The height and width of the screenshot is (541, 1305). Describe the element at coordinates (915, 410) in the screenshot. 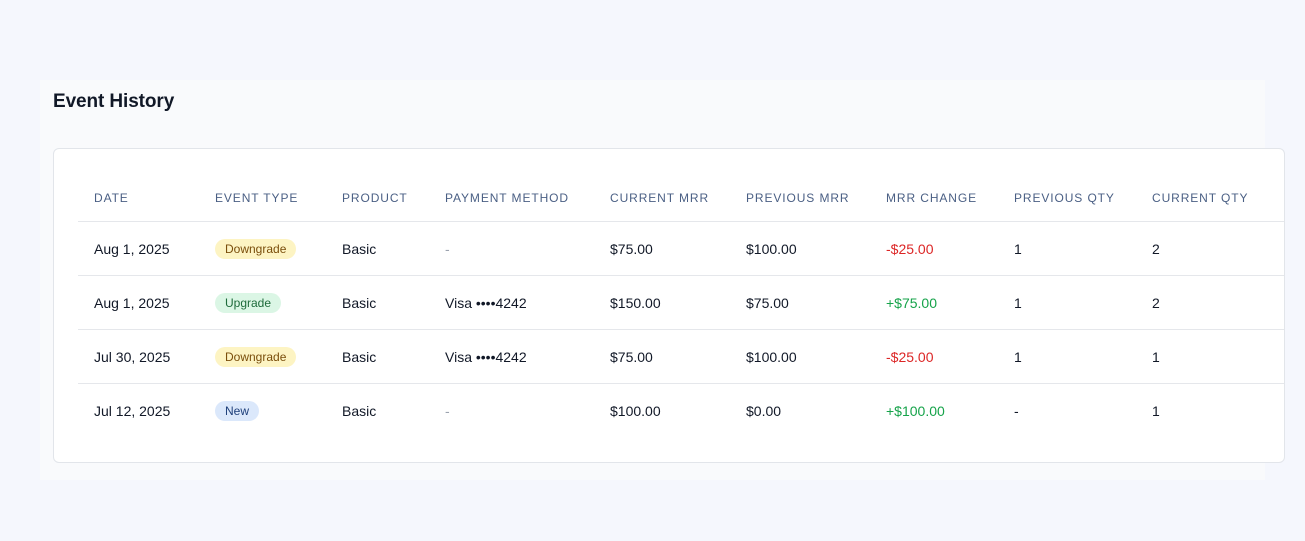

I see `cell-mrr-change: +$100.00` at that location.